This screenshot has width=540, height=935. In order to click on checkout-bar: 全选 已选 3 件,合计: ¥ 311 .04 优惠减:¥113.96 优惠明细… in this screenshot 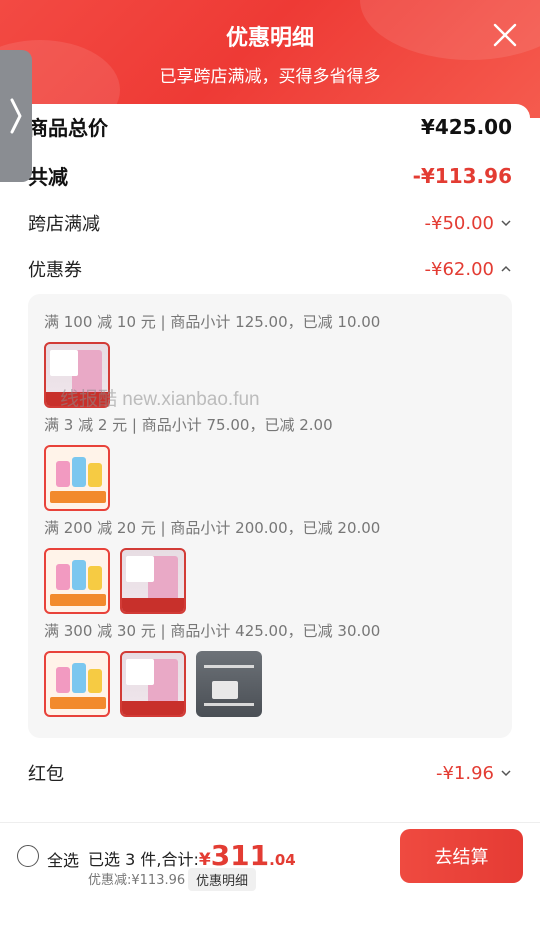, I will do `click(270, 856)`.